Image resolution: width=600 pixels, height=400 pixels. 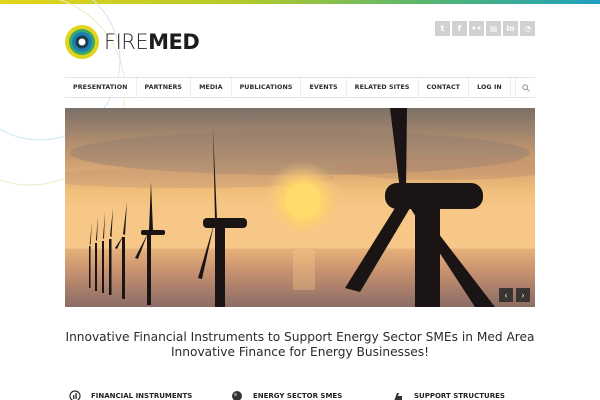 I want to click on storage-link: ▤, so click(x=493, y=28).